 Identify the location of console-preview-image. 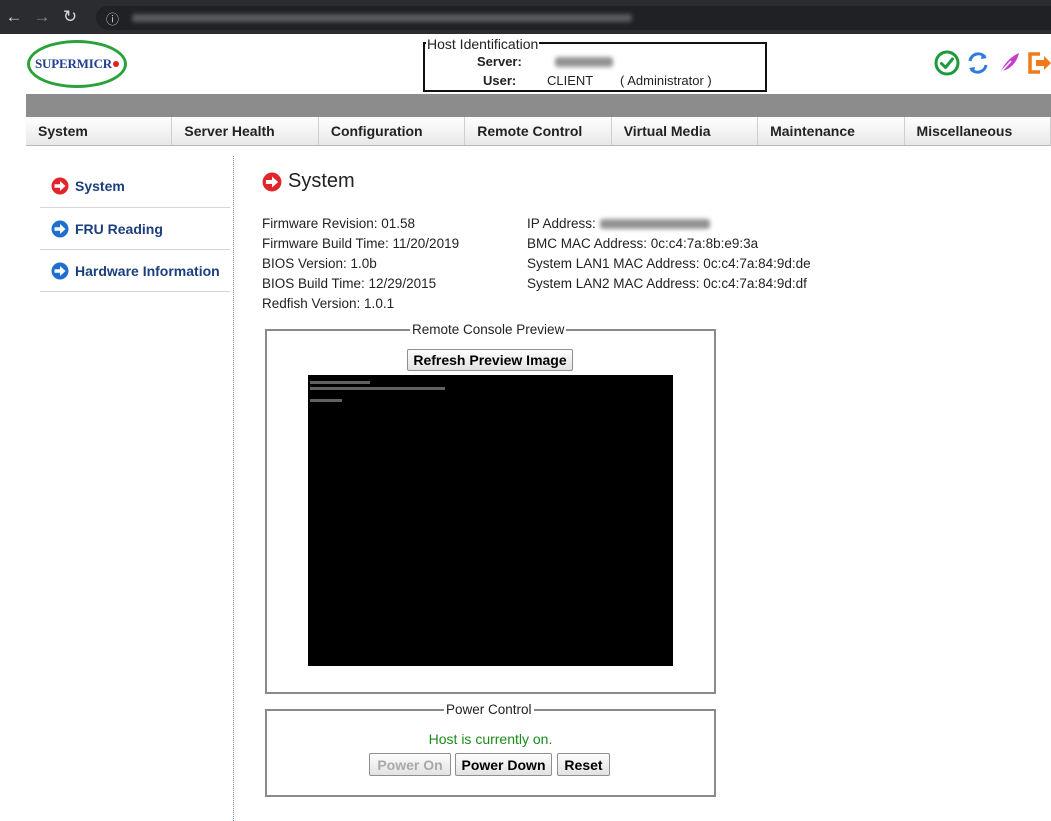
(490, 520).